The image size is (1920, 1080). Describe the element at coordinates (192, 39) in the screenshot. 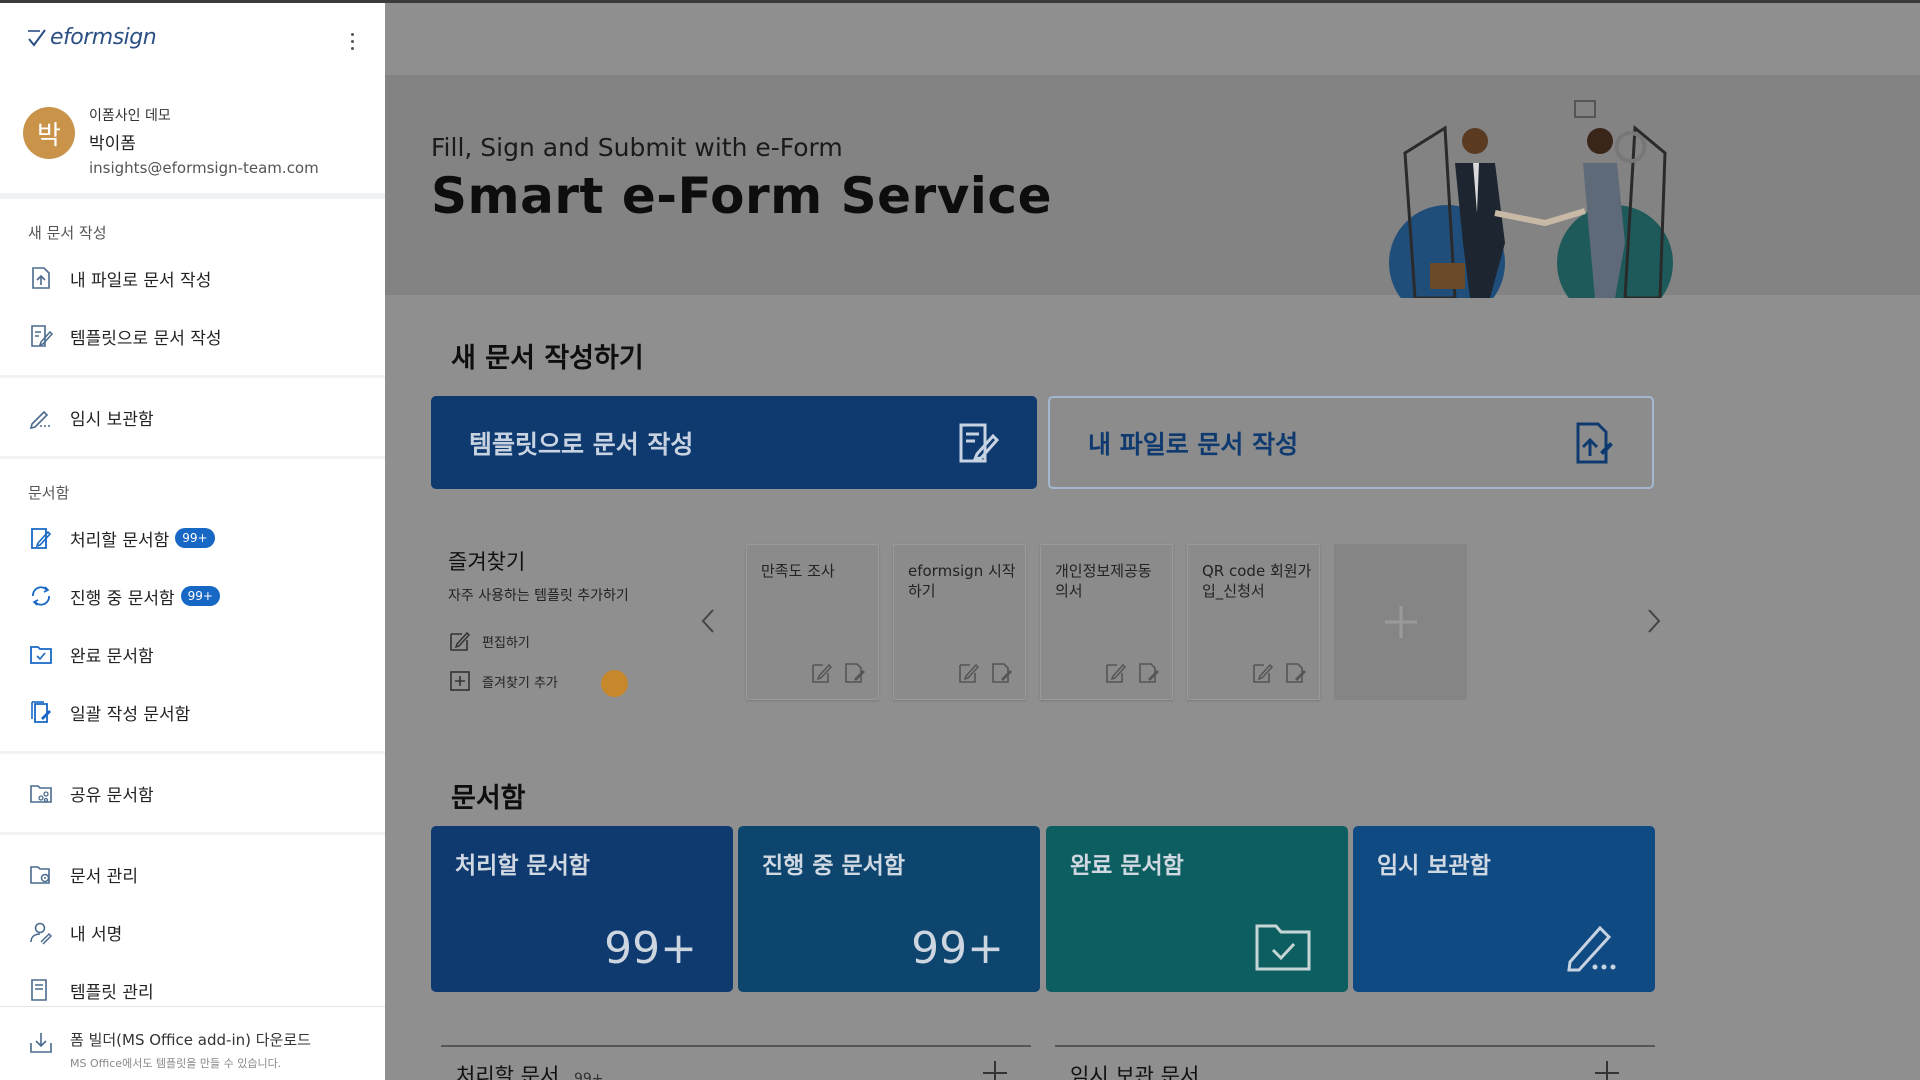

I see `sidebar-header: eformsign` at that location.